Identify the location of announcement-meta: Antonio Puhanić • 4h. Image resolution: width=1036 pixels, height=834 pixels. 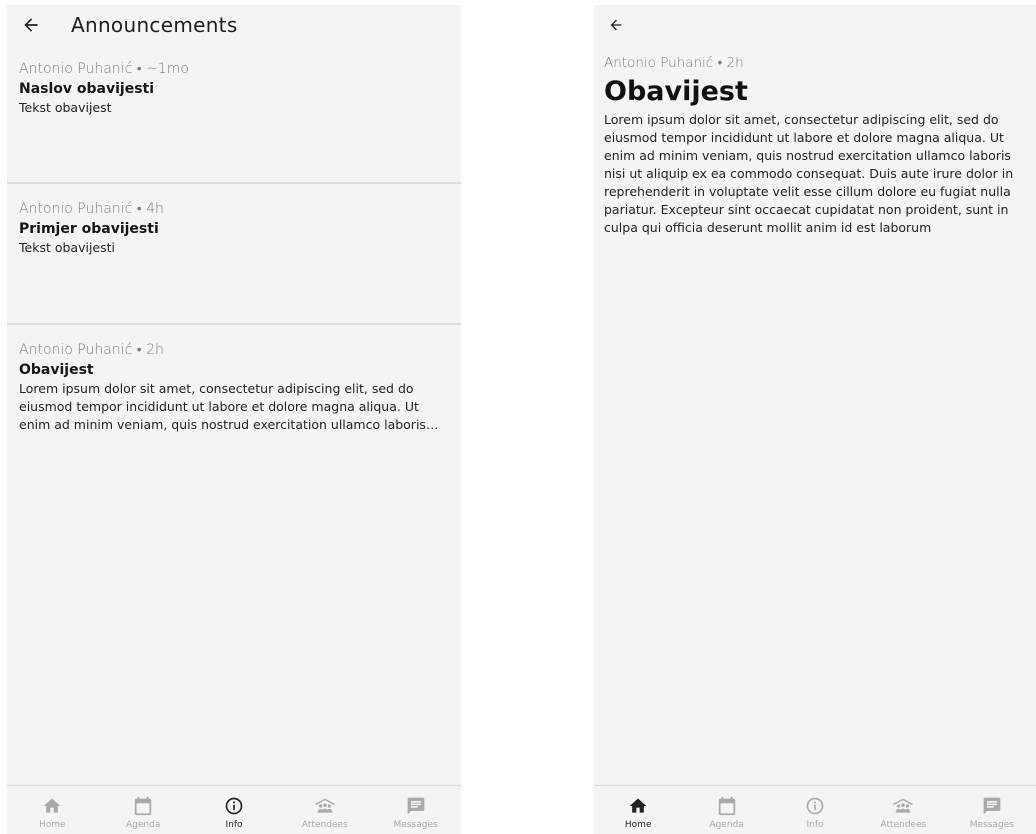
(91, 209).